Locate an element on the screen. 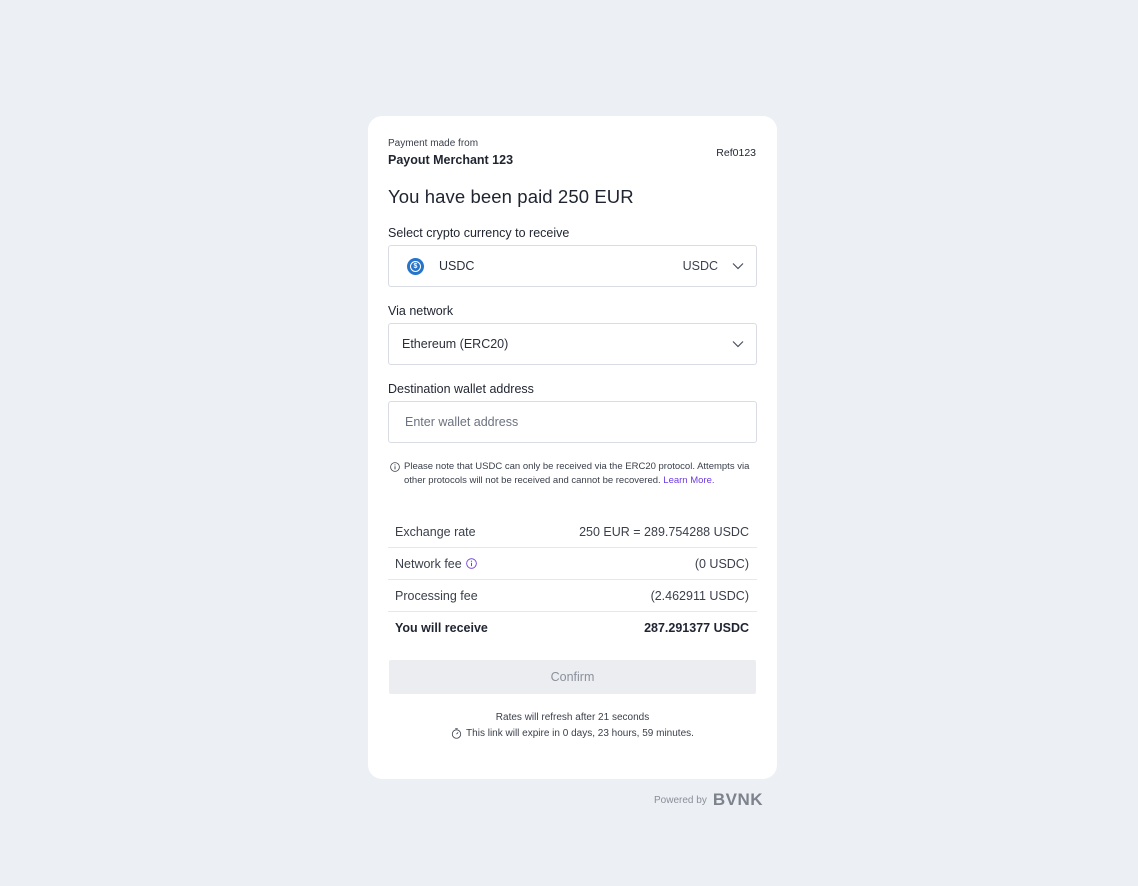 The height and width of the screenshot is (886, 1138). processing-fee-row: Processing fee (2.462911 USDC) is located at coordinates (572, 596).